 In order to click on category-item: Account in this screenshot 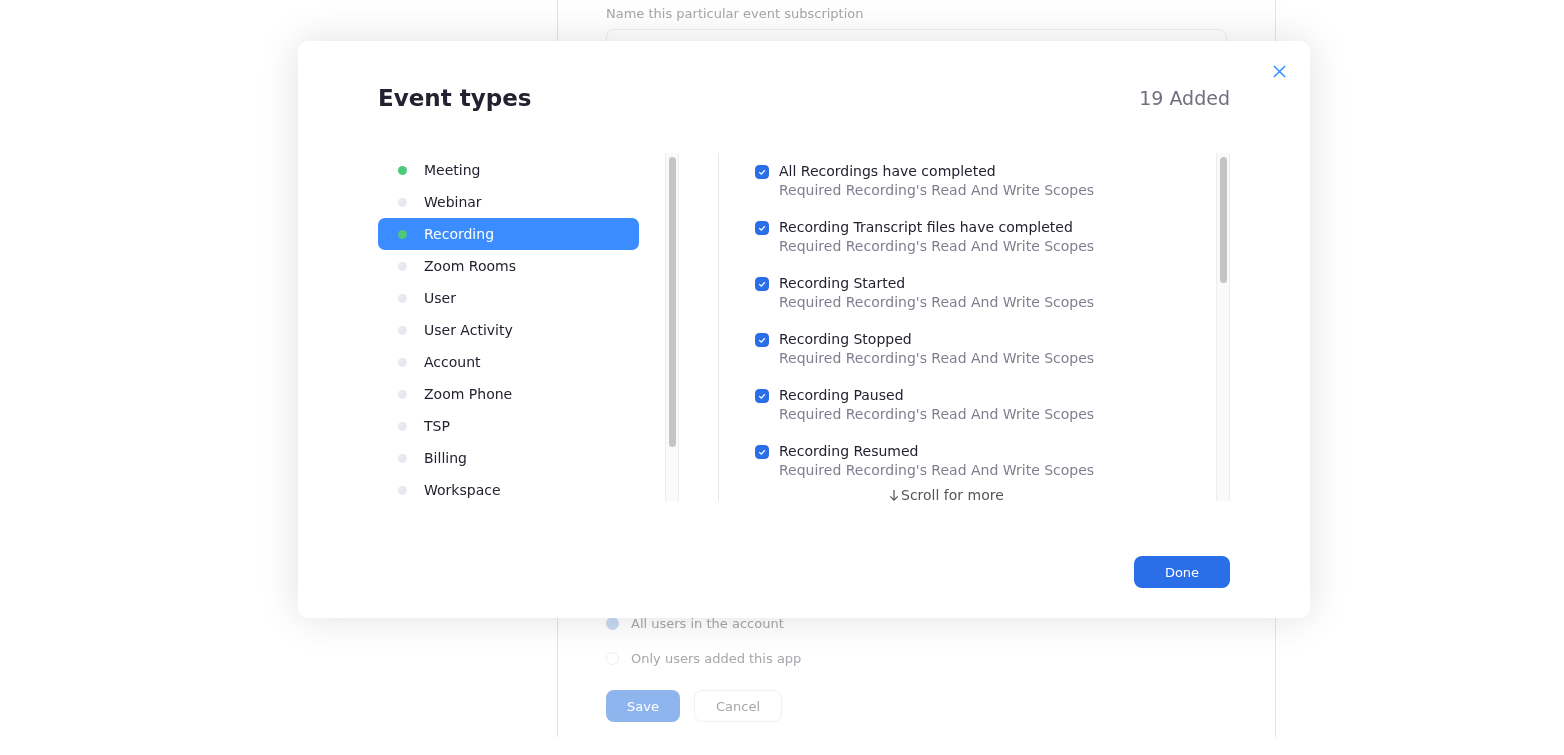, I will do `click(508, 362)`.